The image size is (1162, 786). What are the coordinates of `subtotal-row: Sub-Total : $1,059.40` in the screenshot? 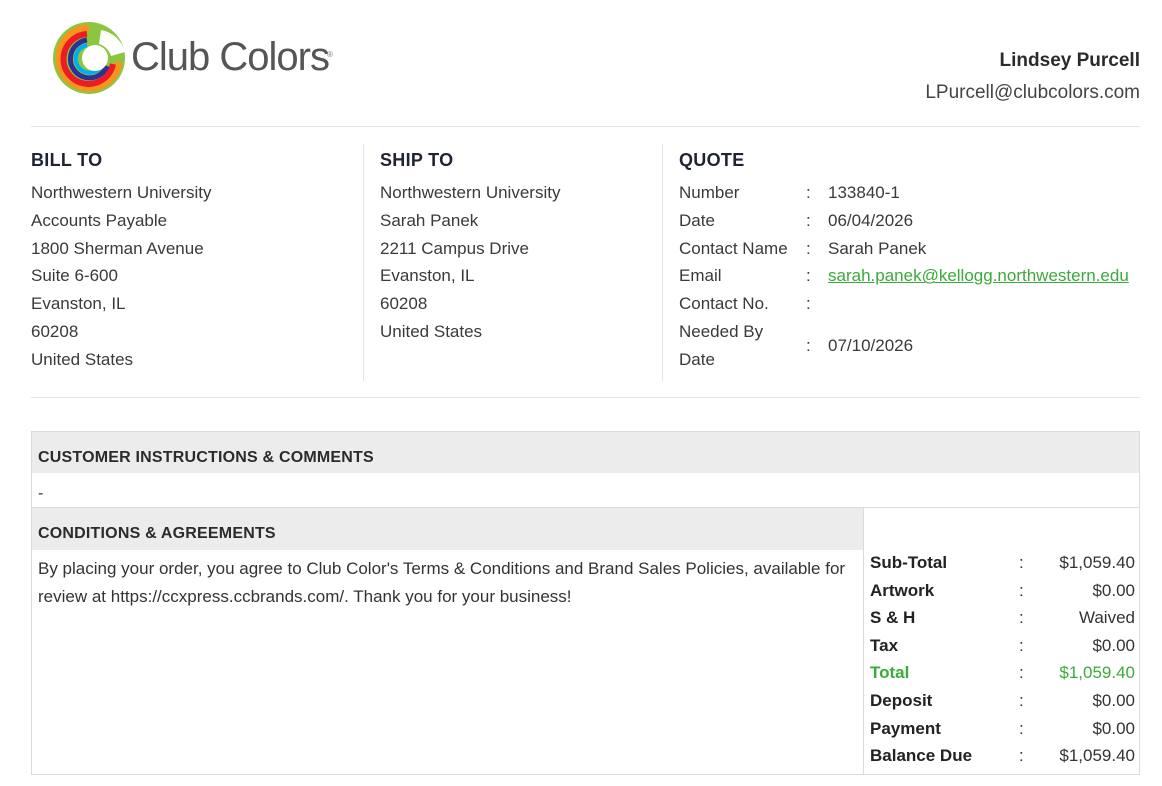 It's located at (1002, 567).